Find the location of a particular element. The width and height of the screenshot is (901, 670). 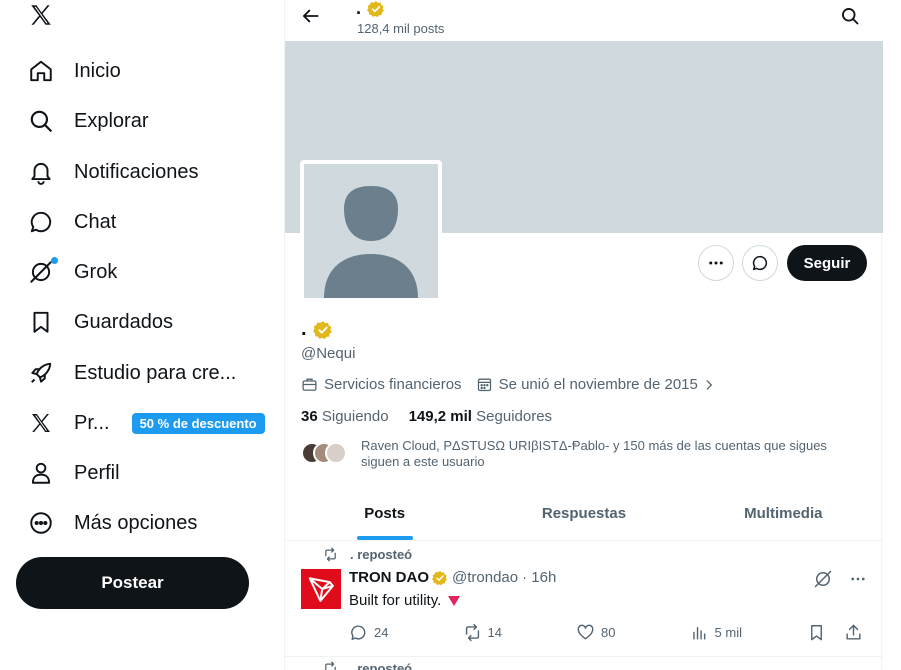

tab-respuestas: Respuestas is located at coordinates (583, 513).